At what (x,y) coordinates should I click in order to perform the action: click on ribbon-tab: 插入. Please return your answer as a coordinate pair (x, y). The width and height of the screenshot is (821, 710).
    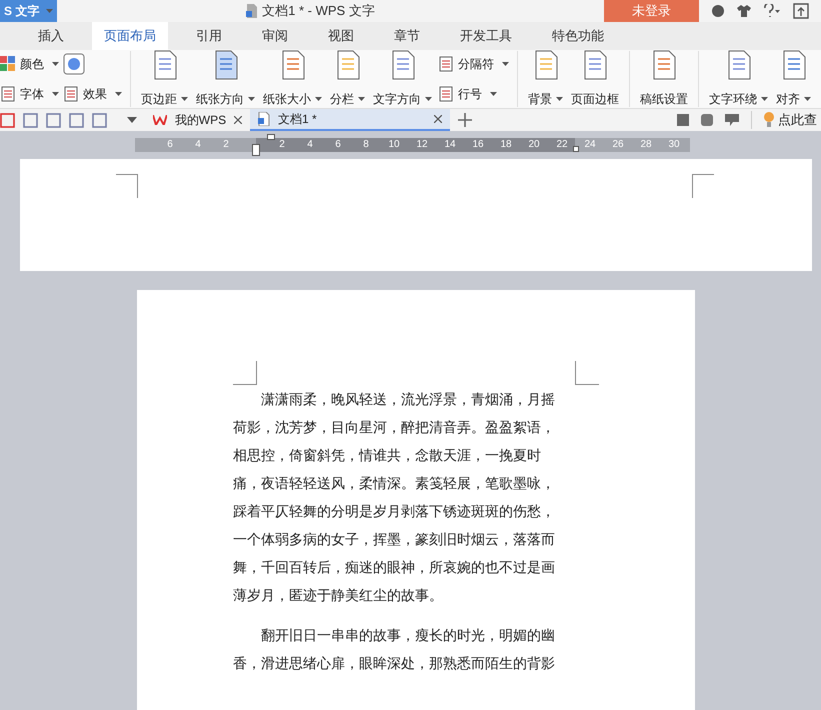
    Looking at the image, I should click on (51, 36).